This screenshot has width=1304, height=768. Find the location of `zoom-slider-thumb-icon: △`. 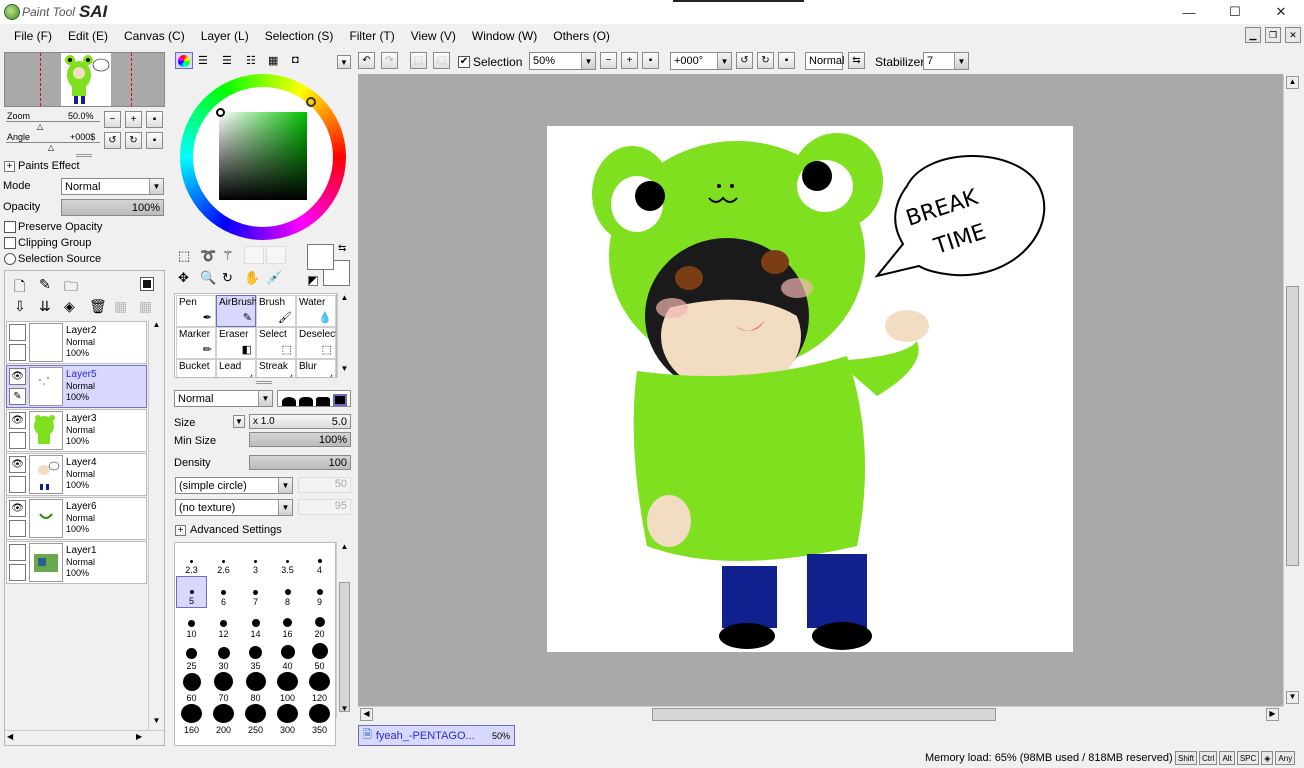

zoom-slider-thumb-icon: △ is located at coordinates (40, 126).